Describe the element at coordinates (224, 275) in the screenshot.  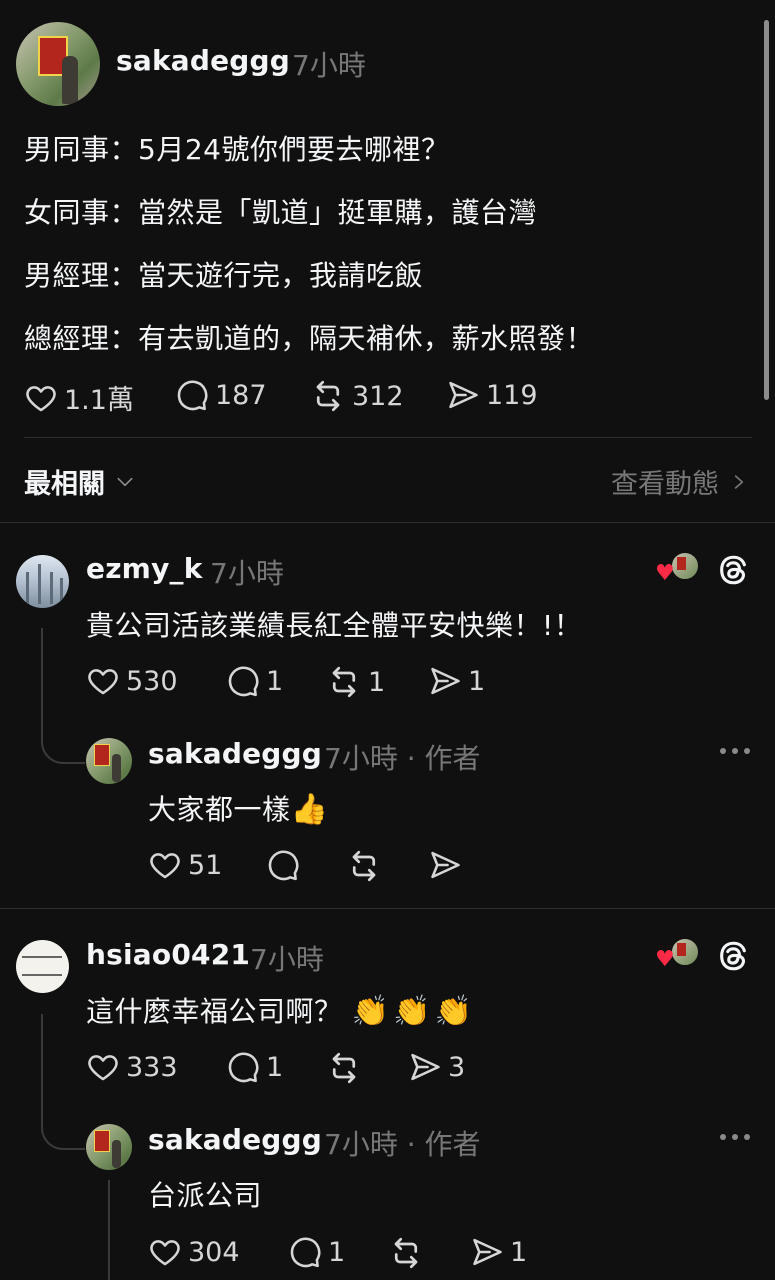
I see `post-line-3: 男經理：當天遊行完，我請吃飯` at that location.